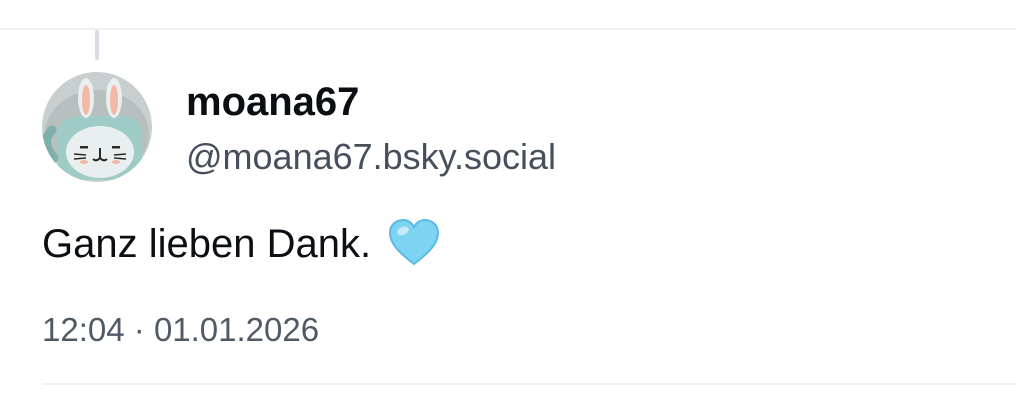 This screenshot has height=411, width=1016. I want to click on thread-connector-line, so click(97, 45).